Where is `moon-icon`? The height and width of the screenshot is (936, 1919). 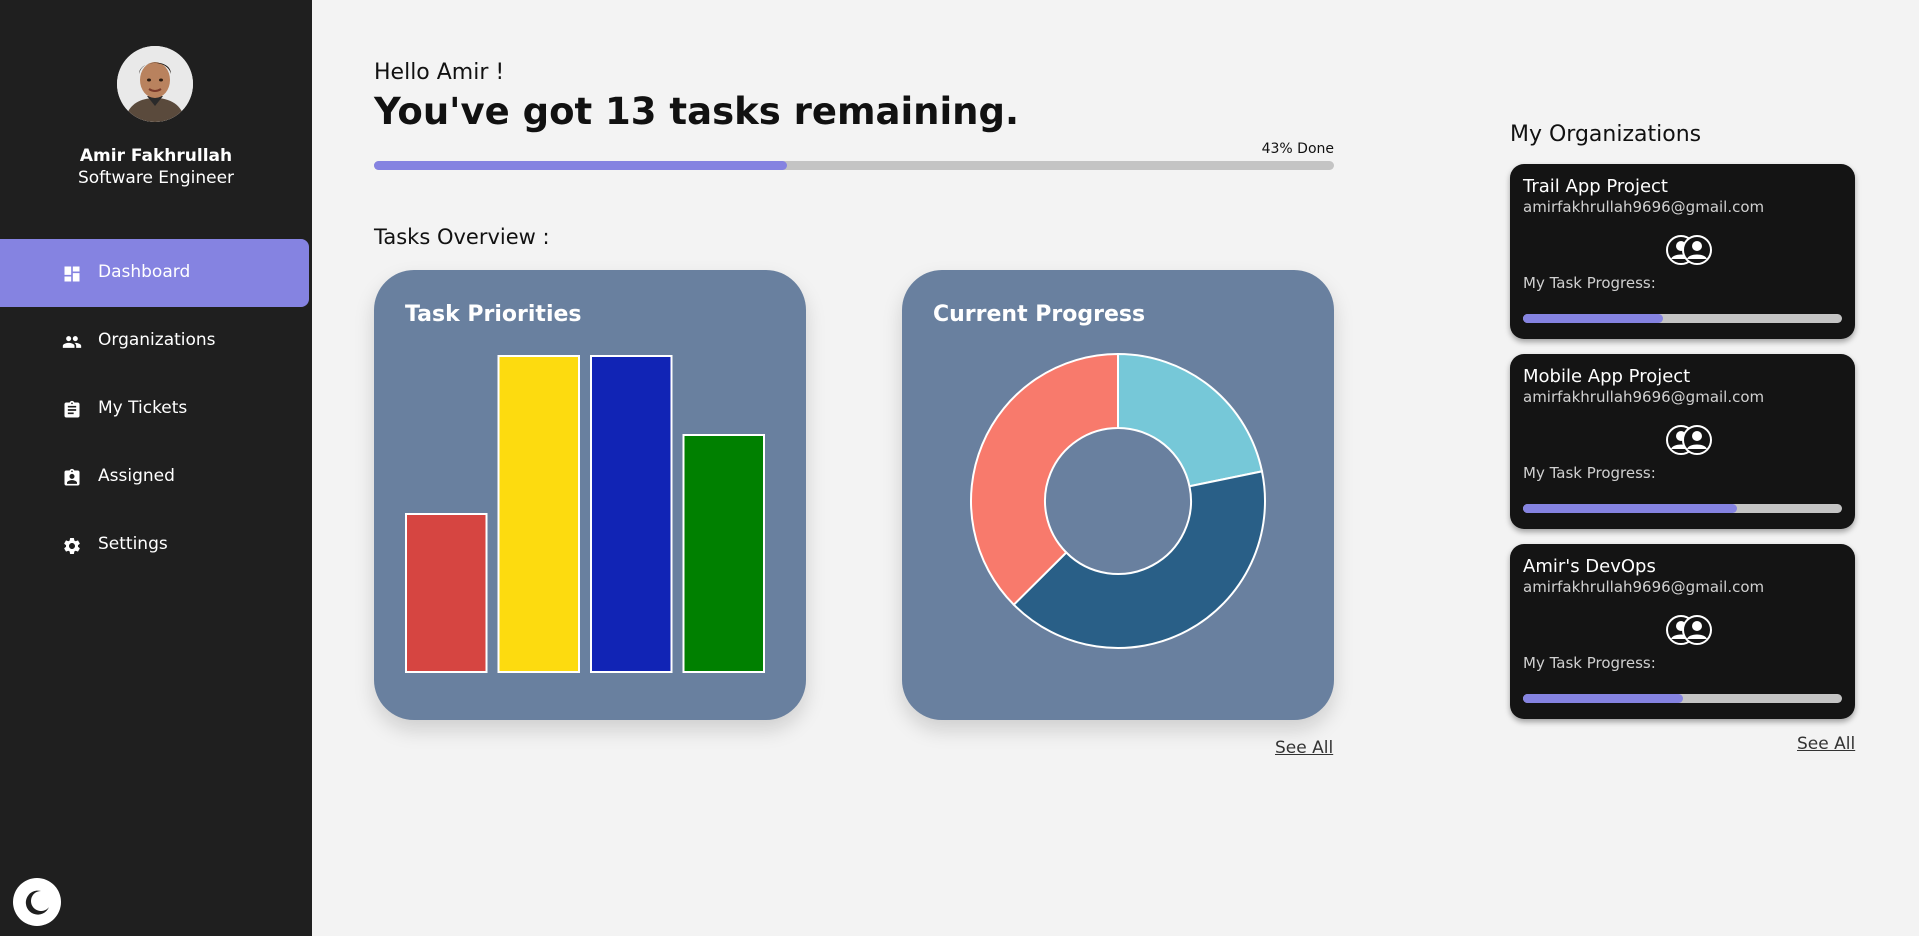
moon-icon is located at coordinates (37, 902).